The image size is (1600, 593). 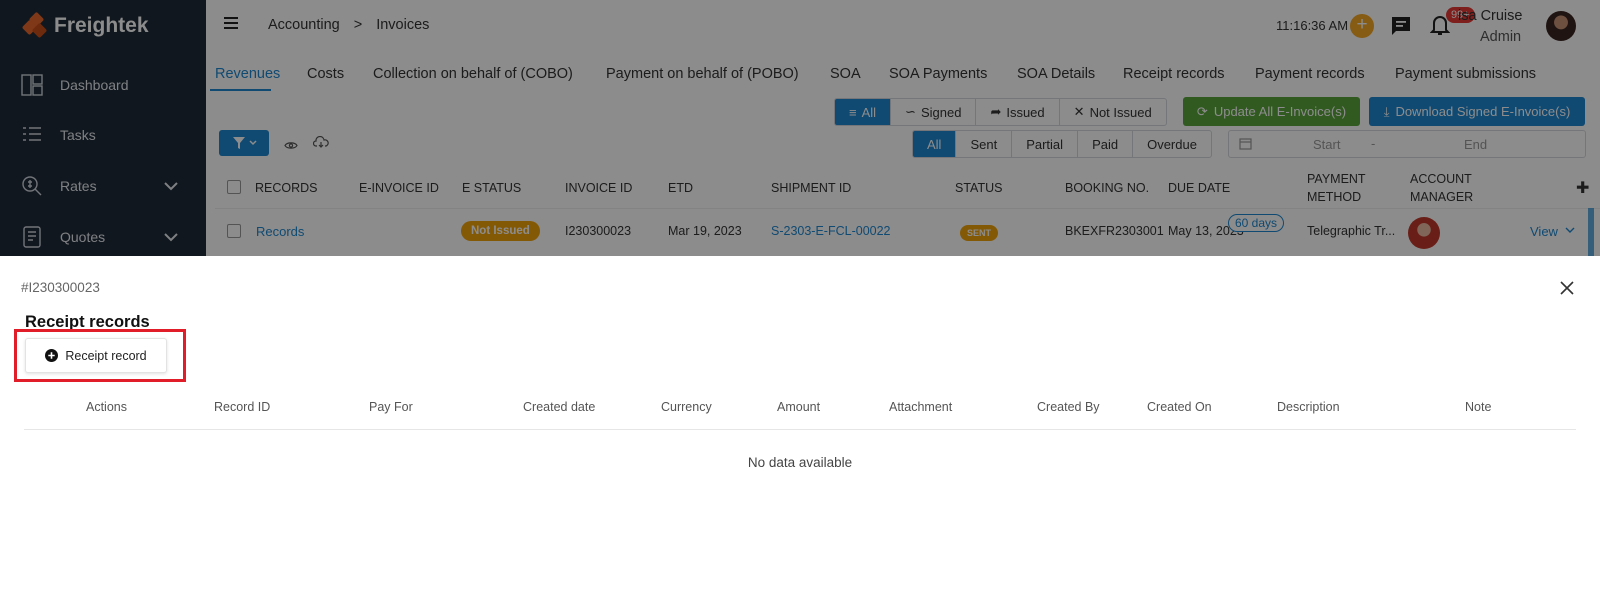 What do you see at coordinates (106, 355) in the screenshot?
I see `button-label: Receipt record` at bounding box center [106, 355].